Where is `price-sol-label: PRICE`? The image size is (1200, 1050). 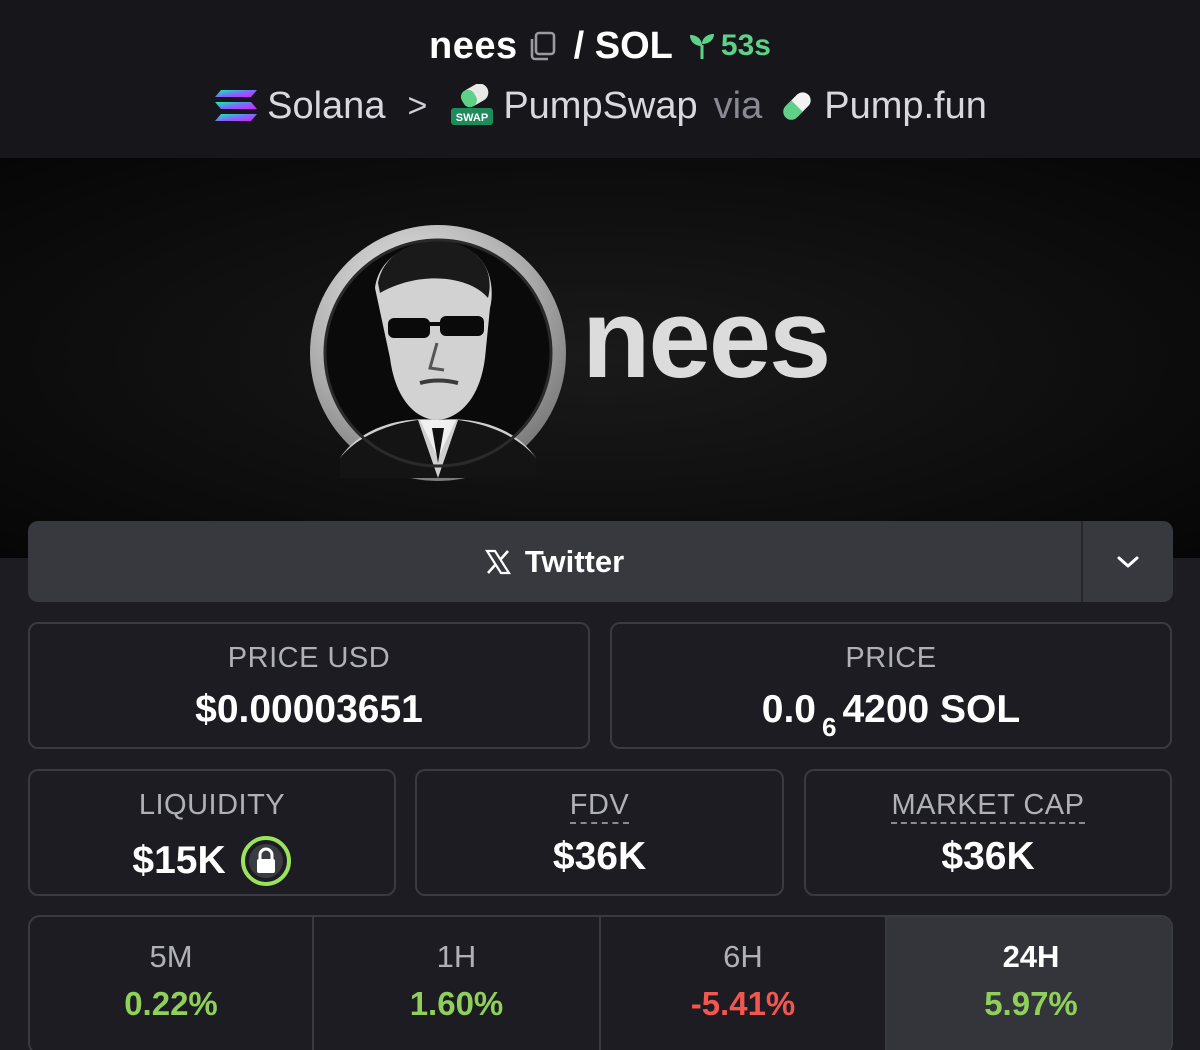
price-sol-label: PRICE is located at coordinates (891, 658).